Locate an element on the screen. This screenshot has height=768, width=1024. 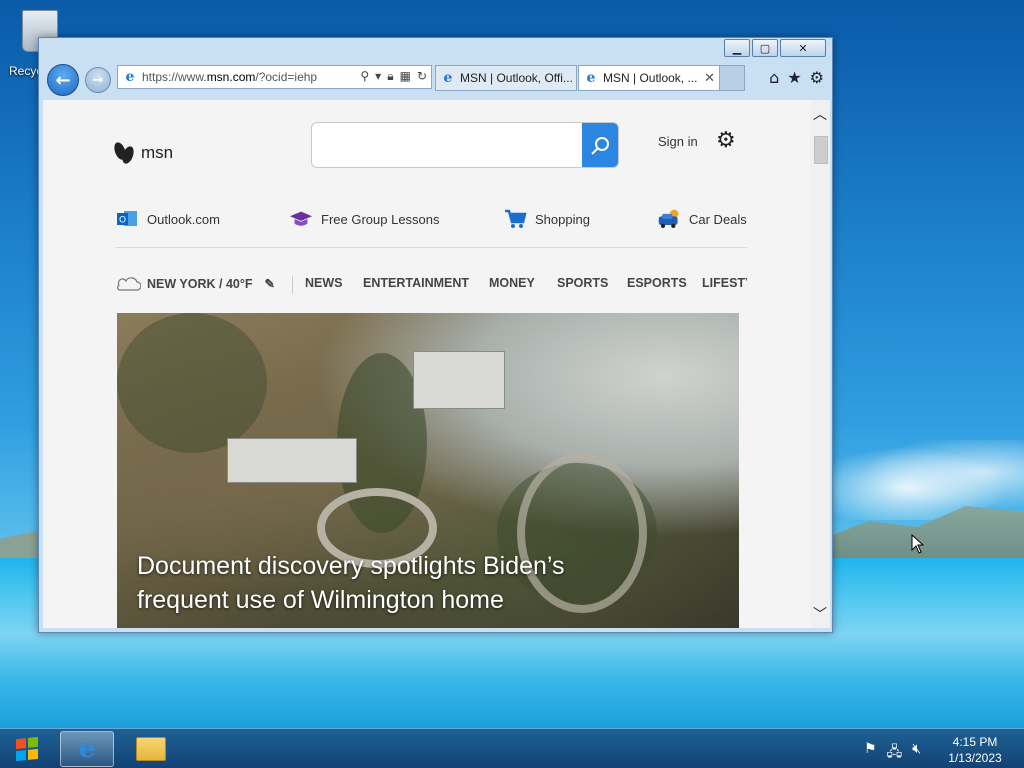
search-icon: ⚲ is located at coordinates (364, 76).